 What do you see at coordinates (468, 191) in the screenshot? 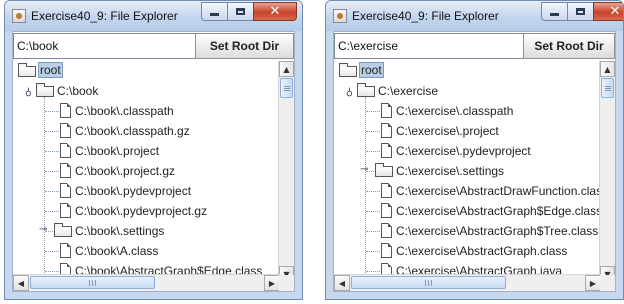
I see `tree-node-file: C:\exercise\AbstractDrawFunction.class` at bounding box center [468, 191].